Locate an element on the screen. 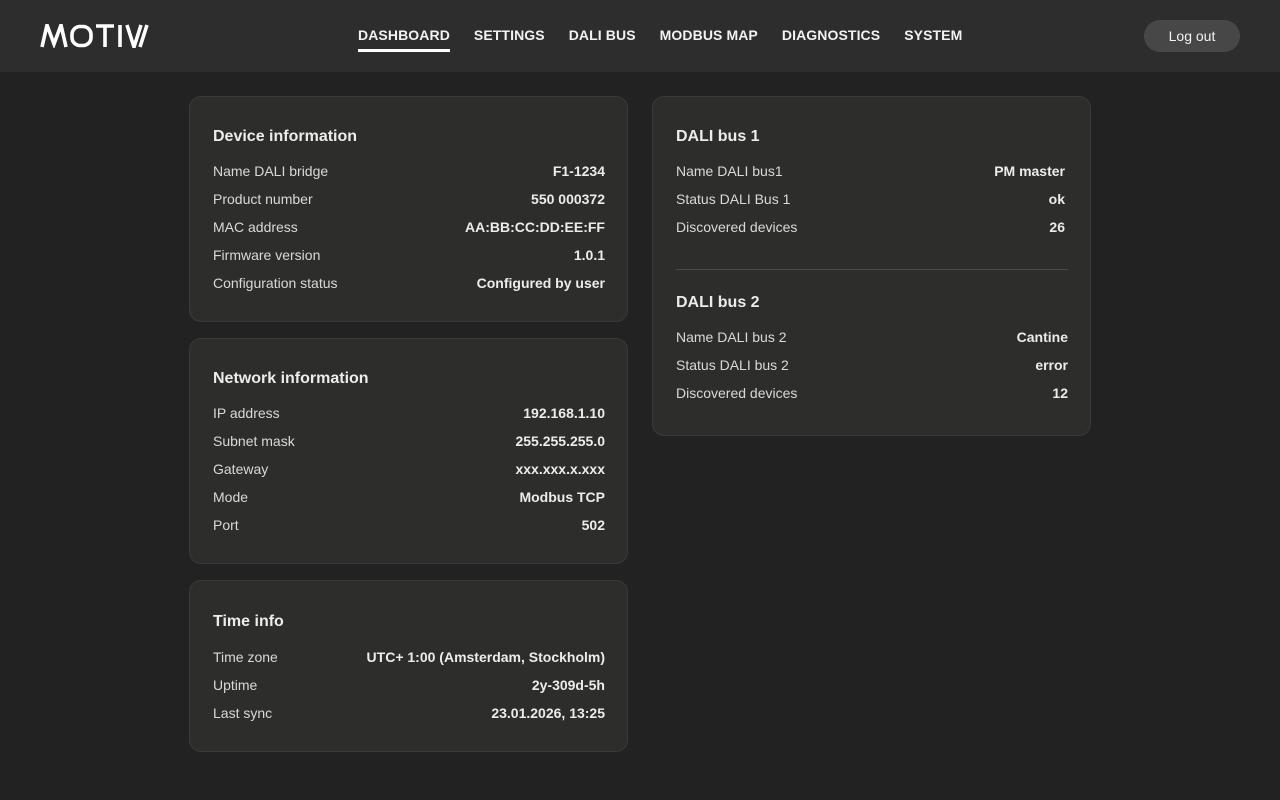 The width and height of the screenshot is (1280, 800). nav-diagnostics: DIAGNOSTICS is located at coordinates (831, 35).